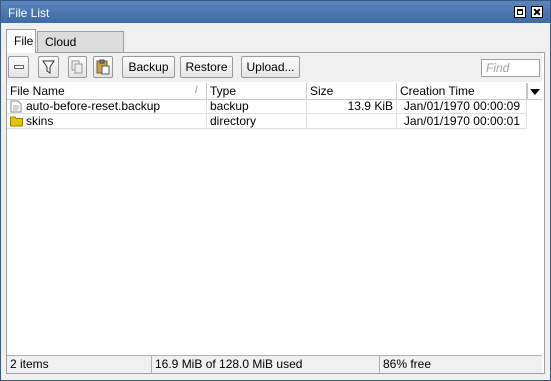 Image resolution: width=551 pixels, height=381 pixels. I want to click on size-cell: 13.9 KiB, so click(352, 106).